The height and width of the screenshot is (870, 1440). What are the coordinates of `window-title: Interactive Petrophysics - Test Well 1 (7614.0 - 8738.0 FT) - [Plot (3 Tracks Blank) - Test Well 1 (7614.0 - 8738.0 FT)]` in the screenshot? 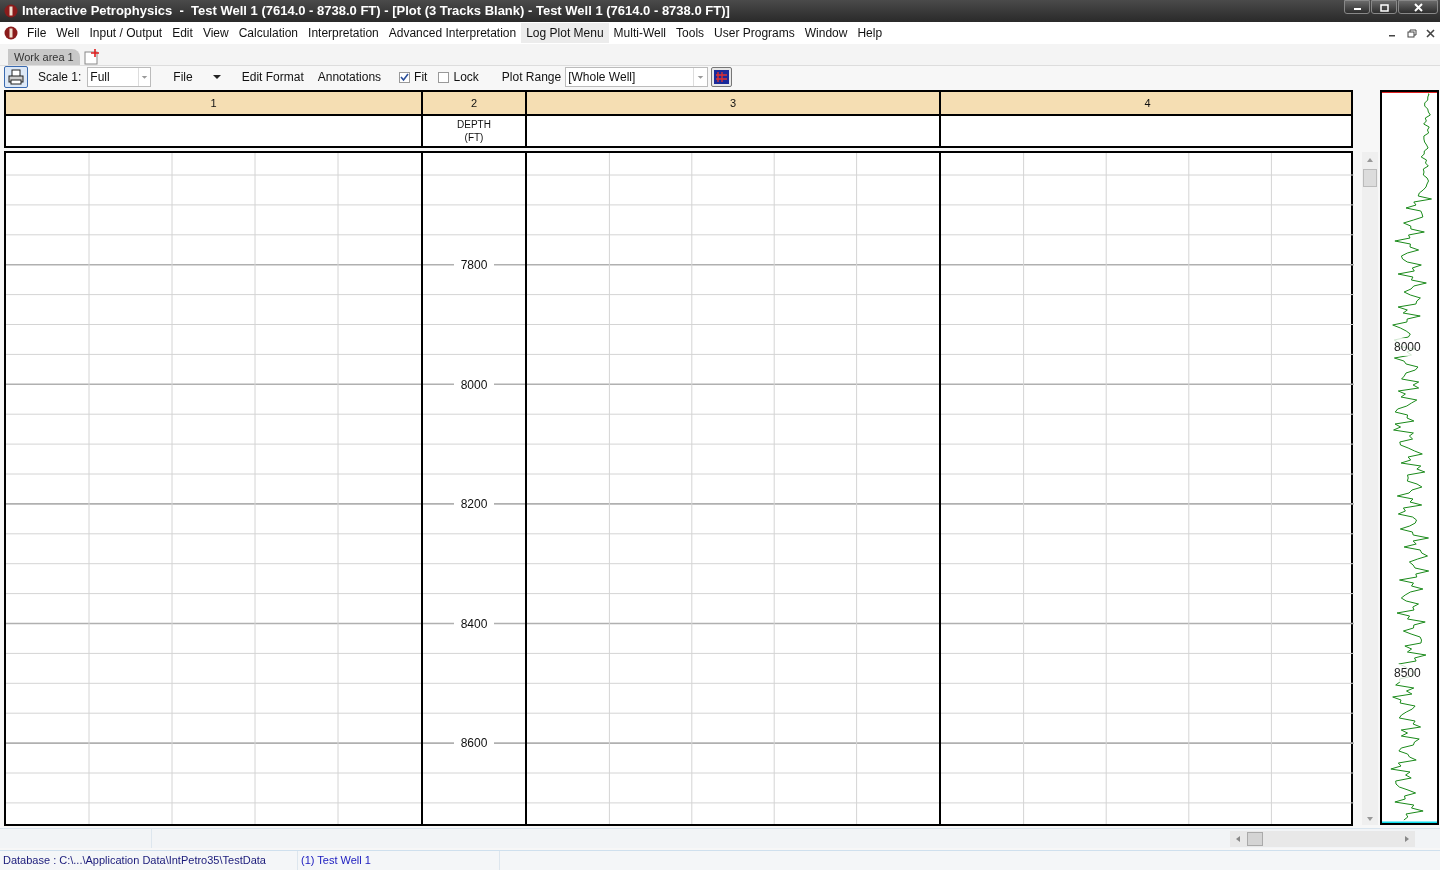 It's located at (376, 11).